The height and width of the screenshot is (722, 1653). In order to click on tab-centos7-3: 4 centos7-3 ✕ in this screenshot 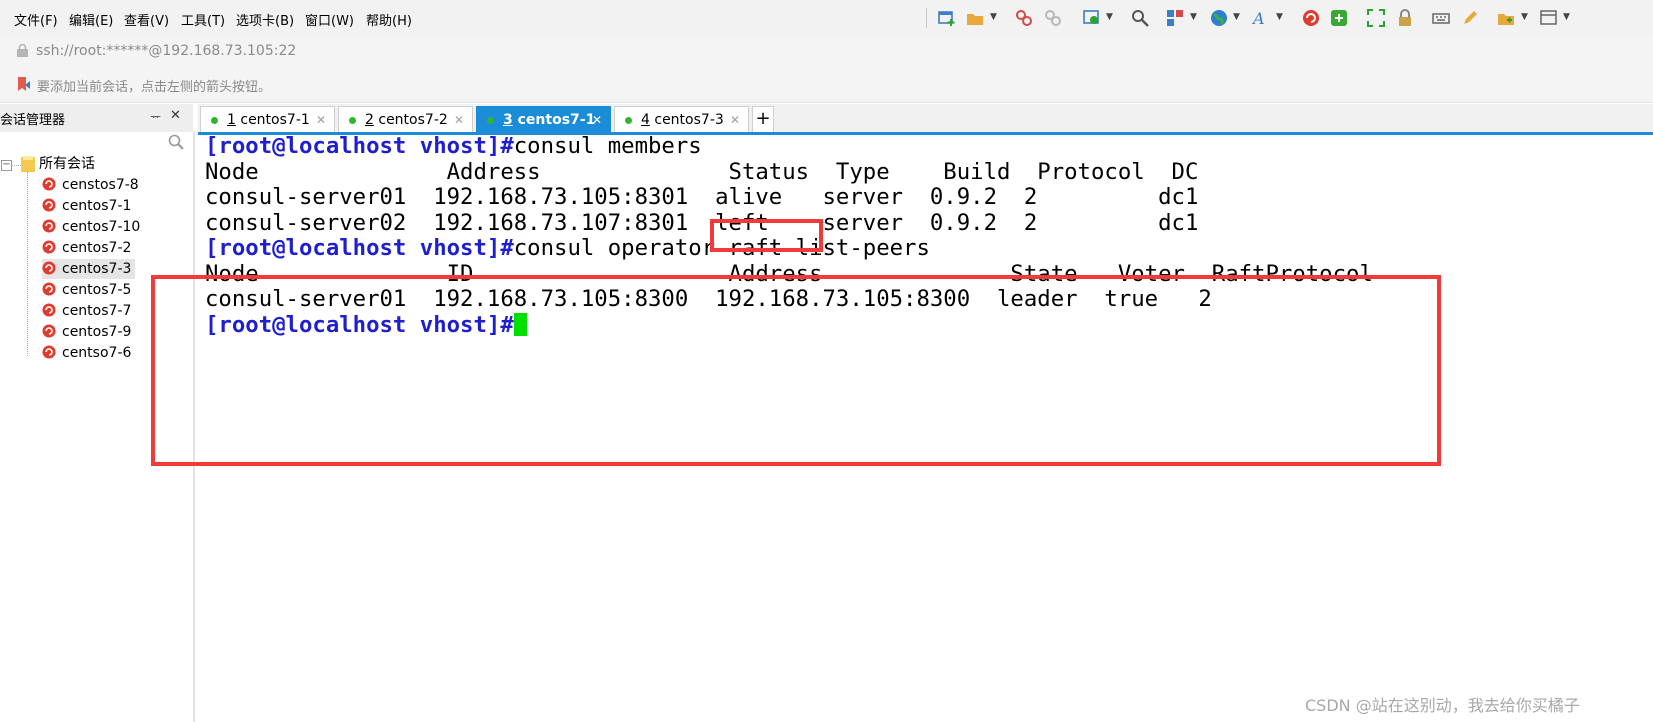, I will do `click(681, 119)`.